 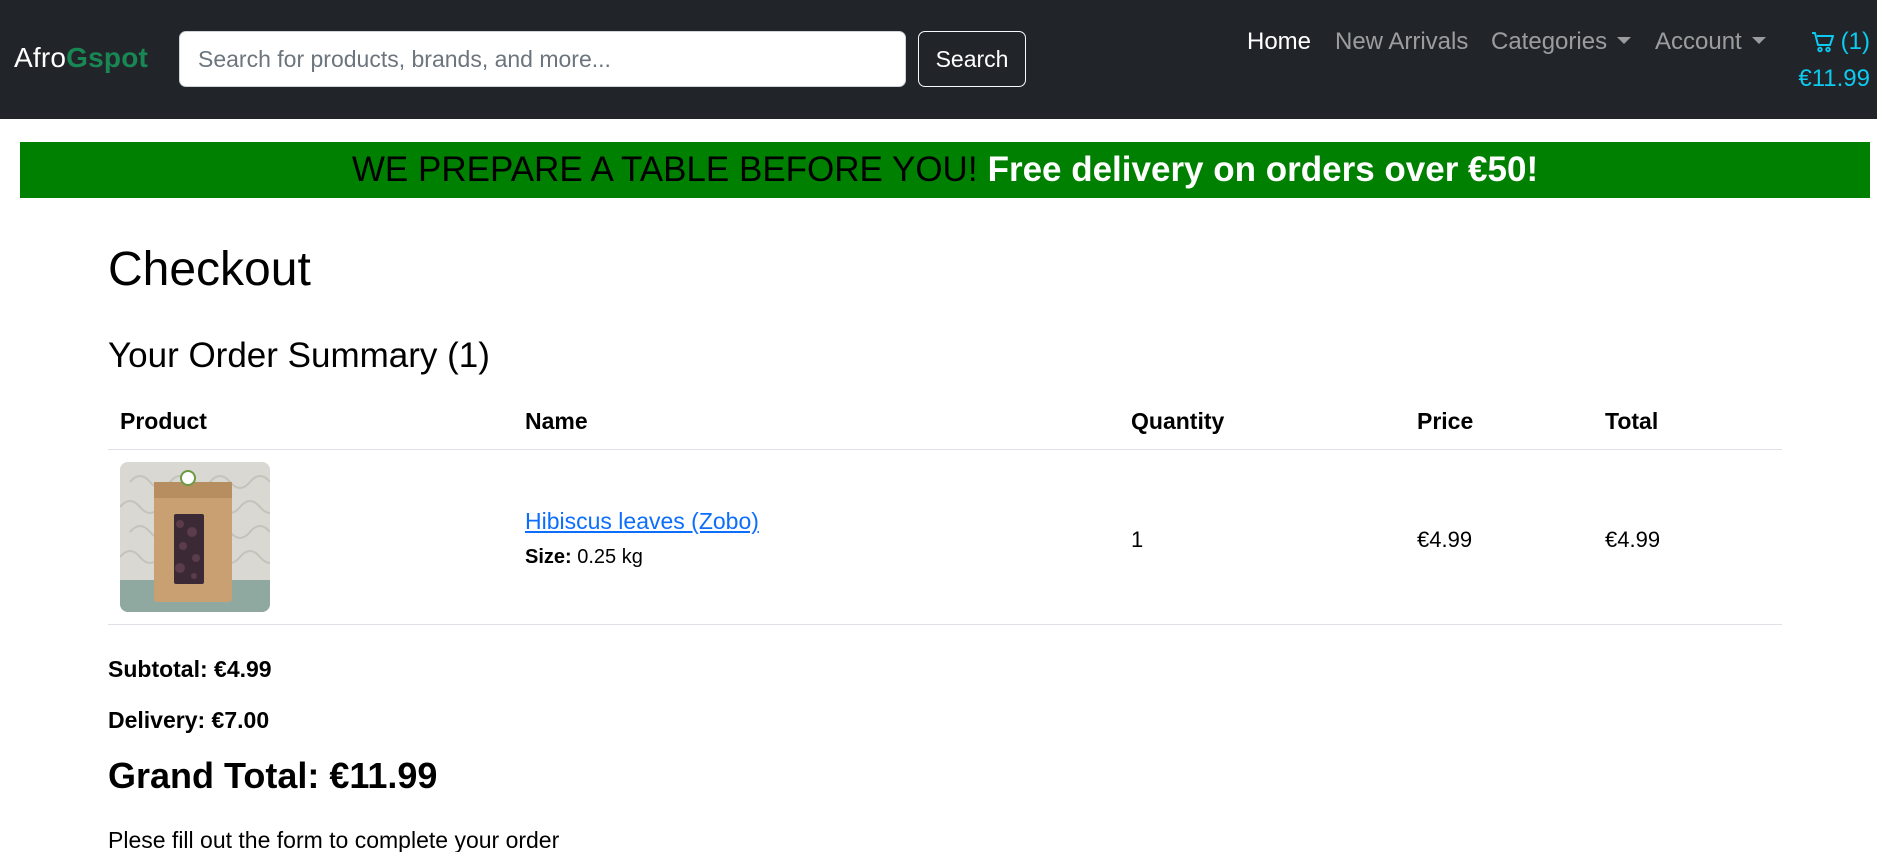 I want to click on nav-link-new-arrivals: New Arrivals, so click(x=1401, y=42).